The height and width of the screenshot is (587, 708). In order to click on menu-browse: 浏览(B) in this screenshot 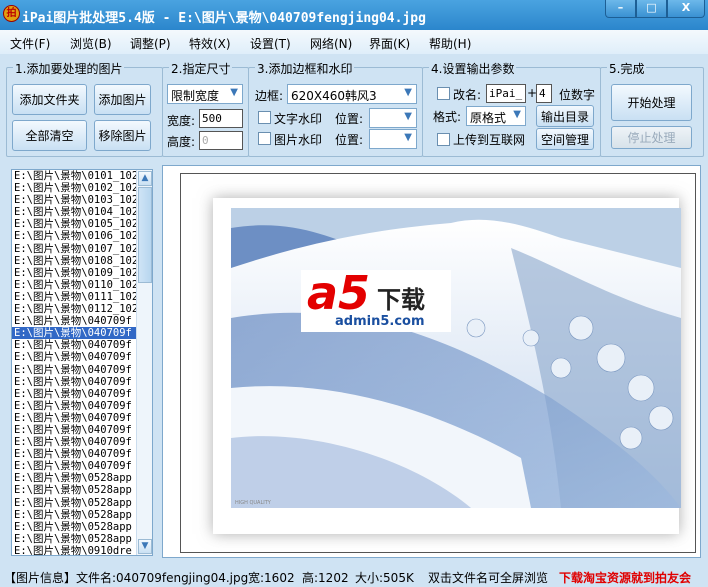, I will do `click(91, 43)`.